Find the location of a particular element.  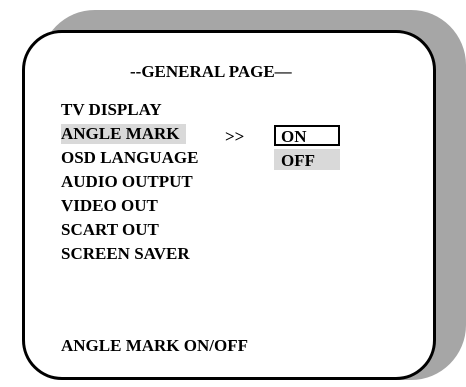

help-text: ANGLE MARK ON/OFF is located at coordinates (154, 345).